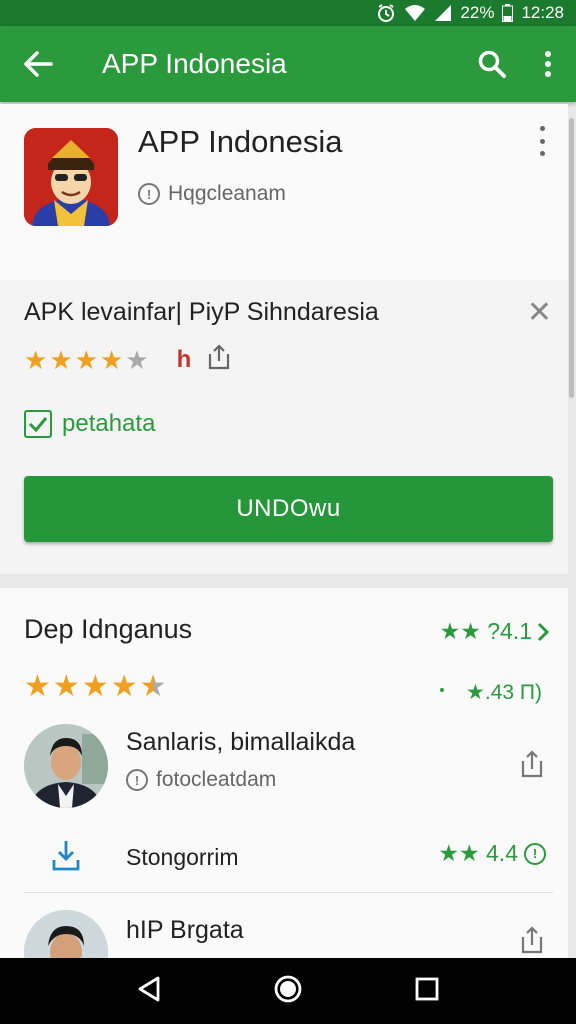 This screenshot has height=1024, width=576. I want to click on install-button: UNDOwu, so click(288, 509).